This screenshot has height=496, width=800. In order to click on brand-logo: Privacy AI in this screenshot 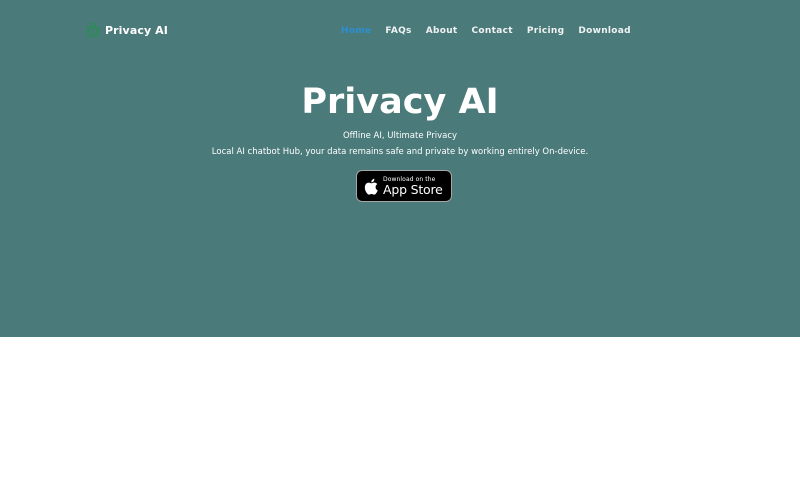, I will do `click(126, 30)`.